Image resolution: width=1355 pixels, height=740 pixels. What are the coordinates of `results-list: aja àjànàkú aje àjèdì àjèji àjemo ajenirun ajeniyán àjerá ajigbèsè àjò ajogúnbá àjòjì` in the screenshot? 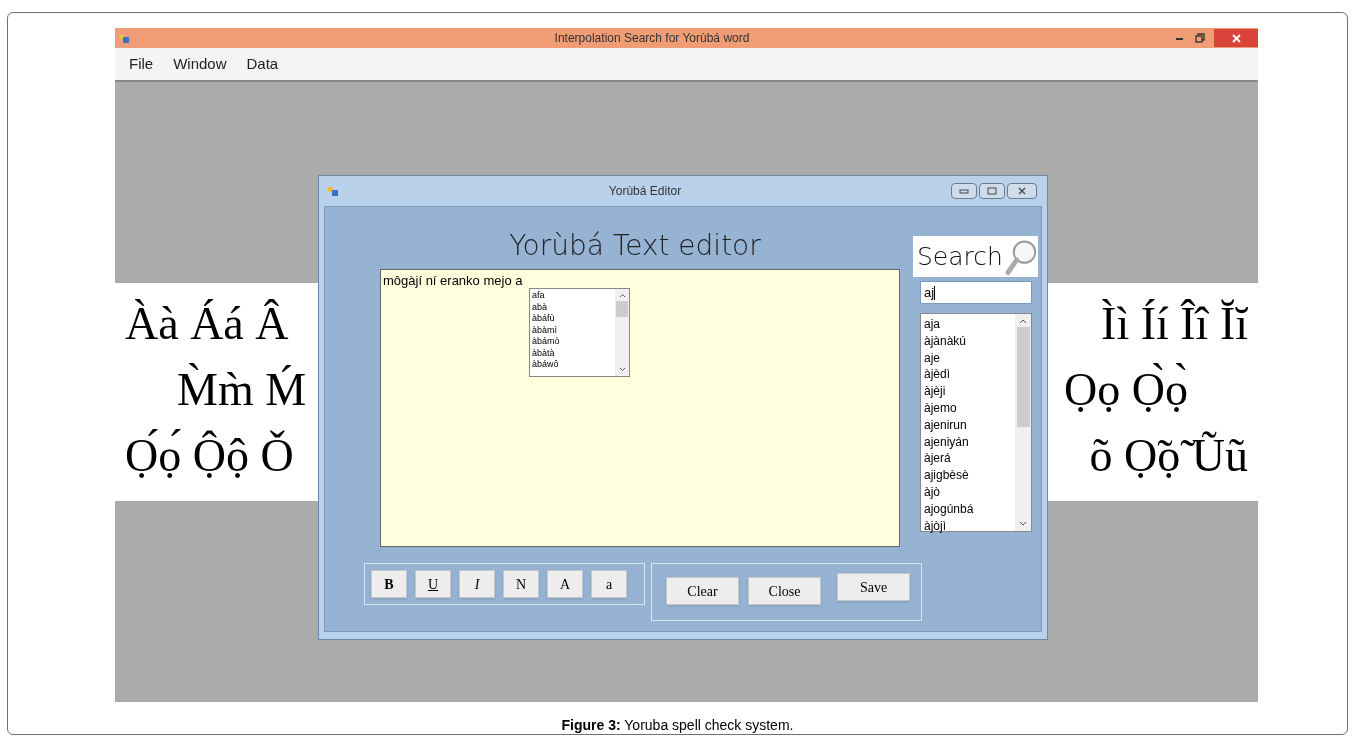 It's located at (976, 422).